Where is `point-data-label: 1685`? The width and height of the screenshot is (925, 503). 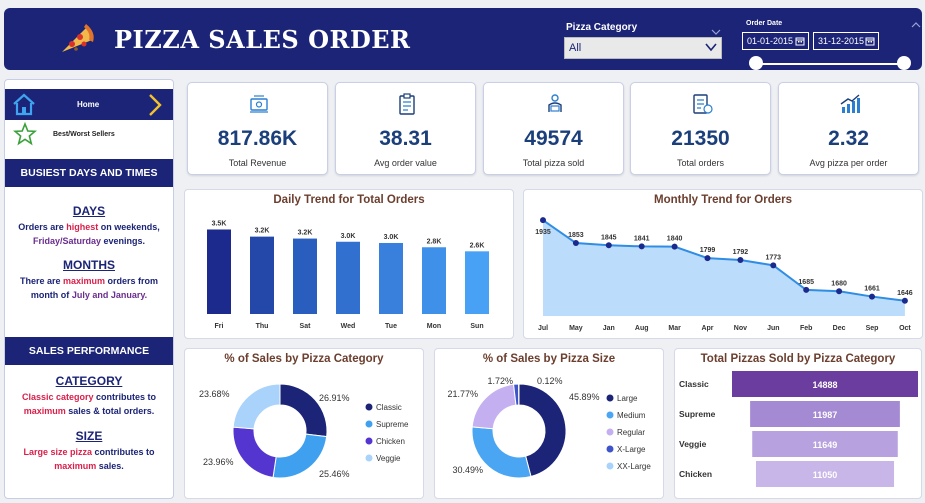
point-data-label: 1685 is located at coordinates (806, 282).